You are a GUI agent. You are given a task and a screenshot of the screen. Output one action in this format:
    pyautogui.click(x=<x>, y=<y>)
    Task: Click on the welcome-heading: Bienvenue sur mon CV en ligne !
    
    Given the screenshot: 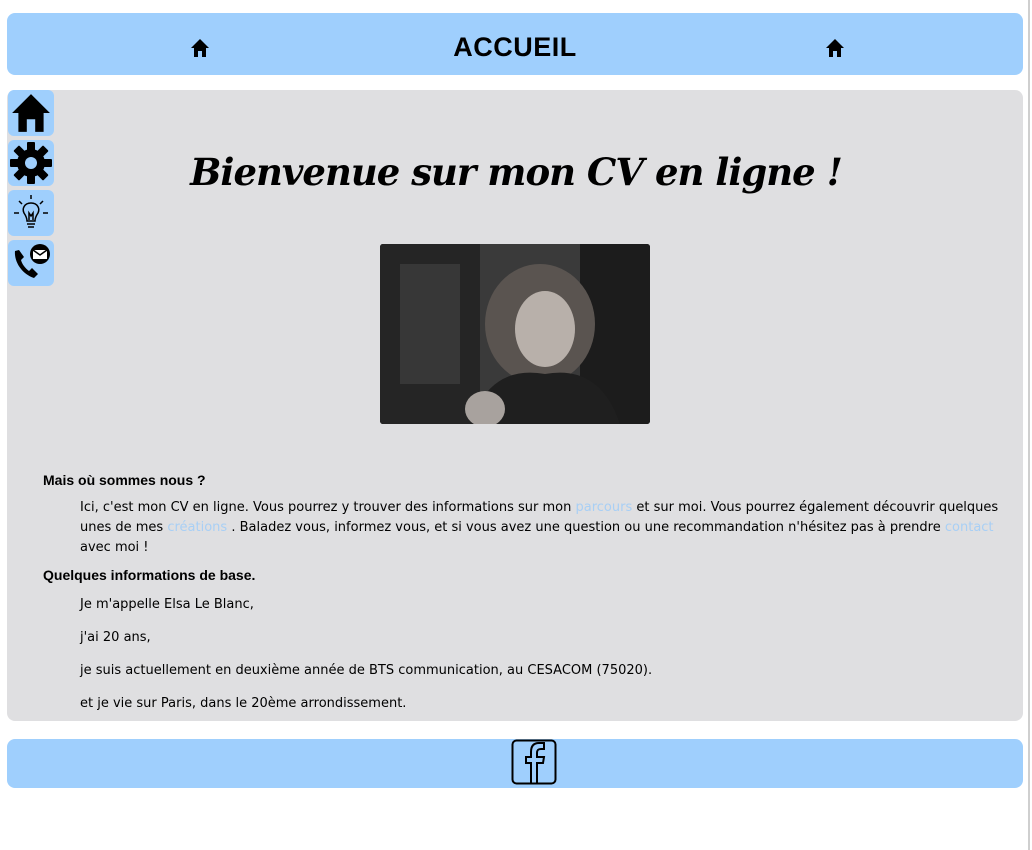 What is the action you would take?
    pyautogui.click(x=516, y=172)
    